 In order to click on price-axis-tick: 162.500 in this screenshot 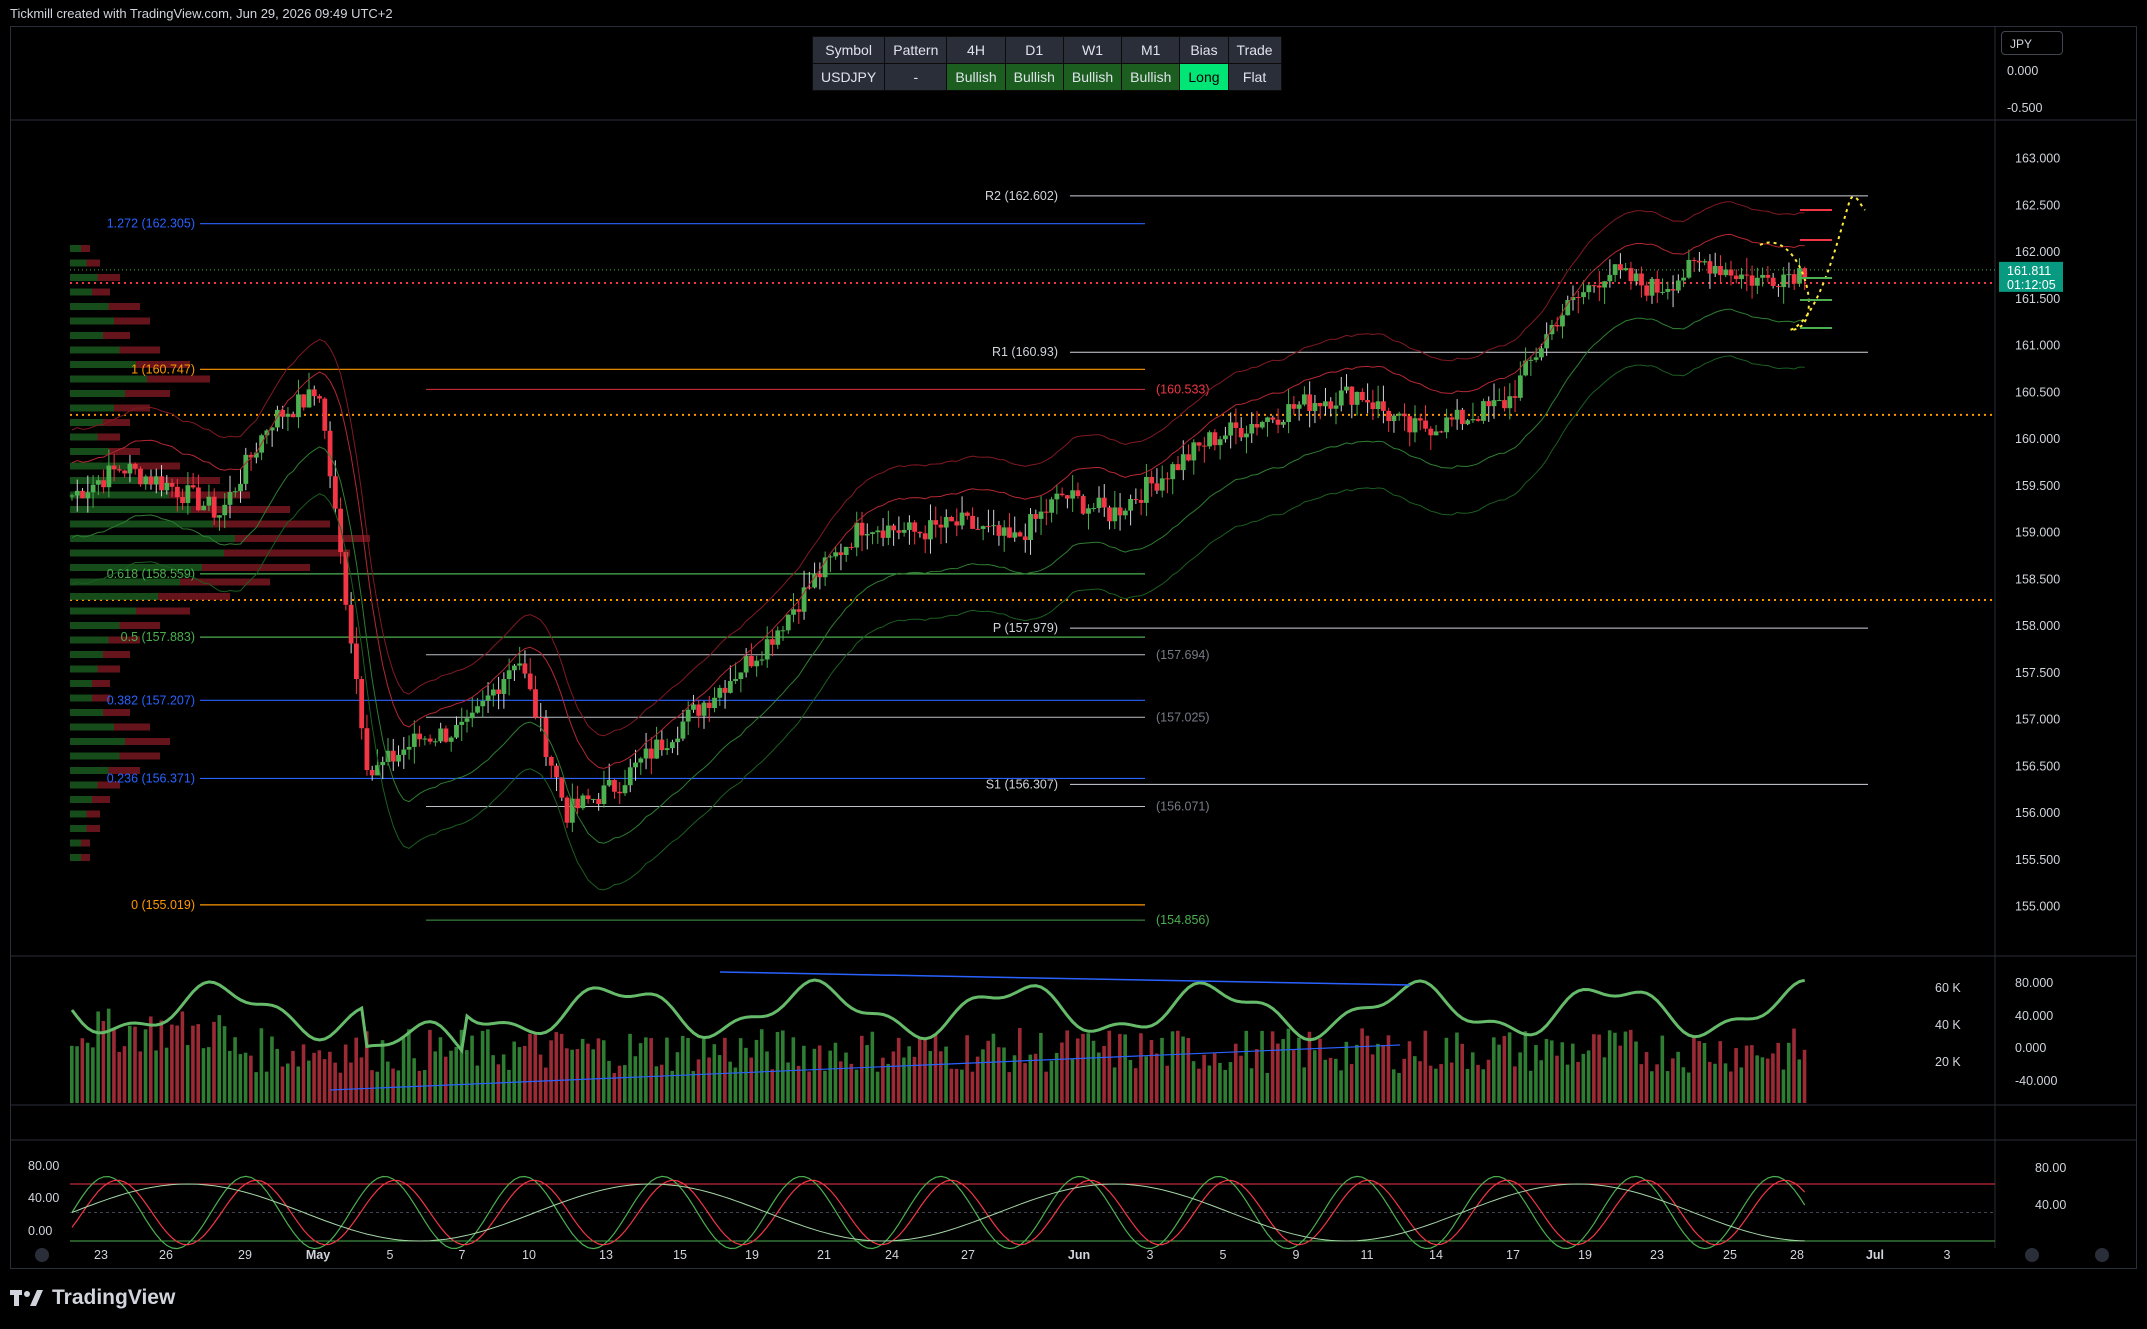, I will do `click(2037, 205)`.